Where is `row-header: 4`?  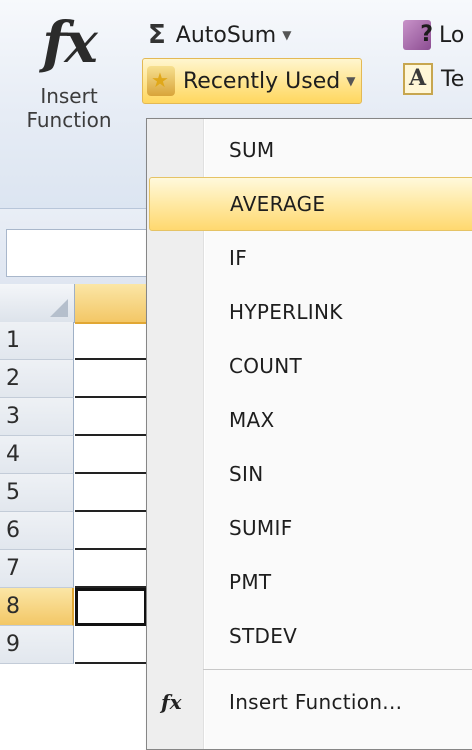 row-header: 4 is located at coordinates (37, 455).